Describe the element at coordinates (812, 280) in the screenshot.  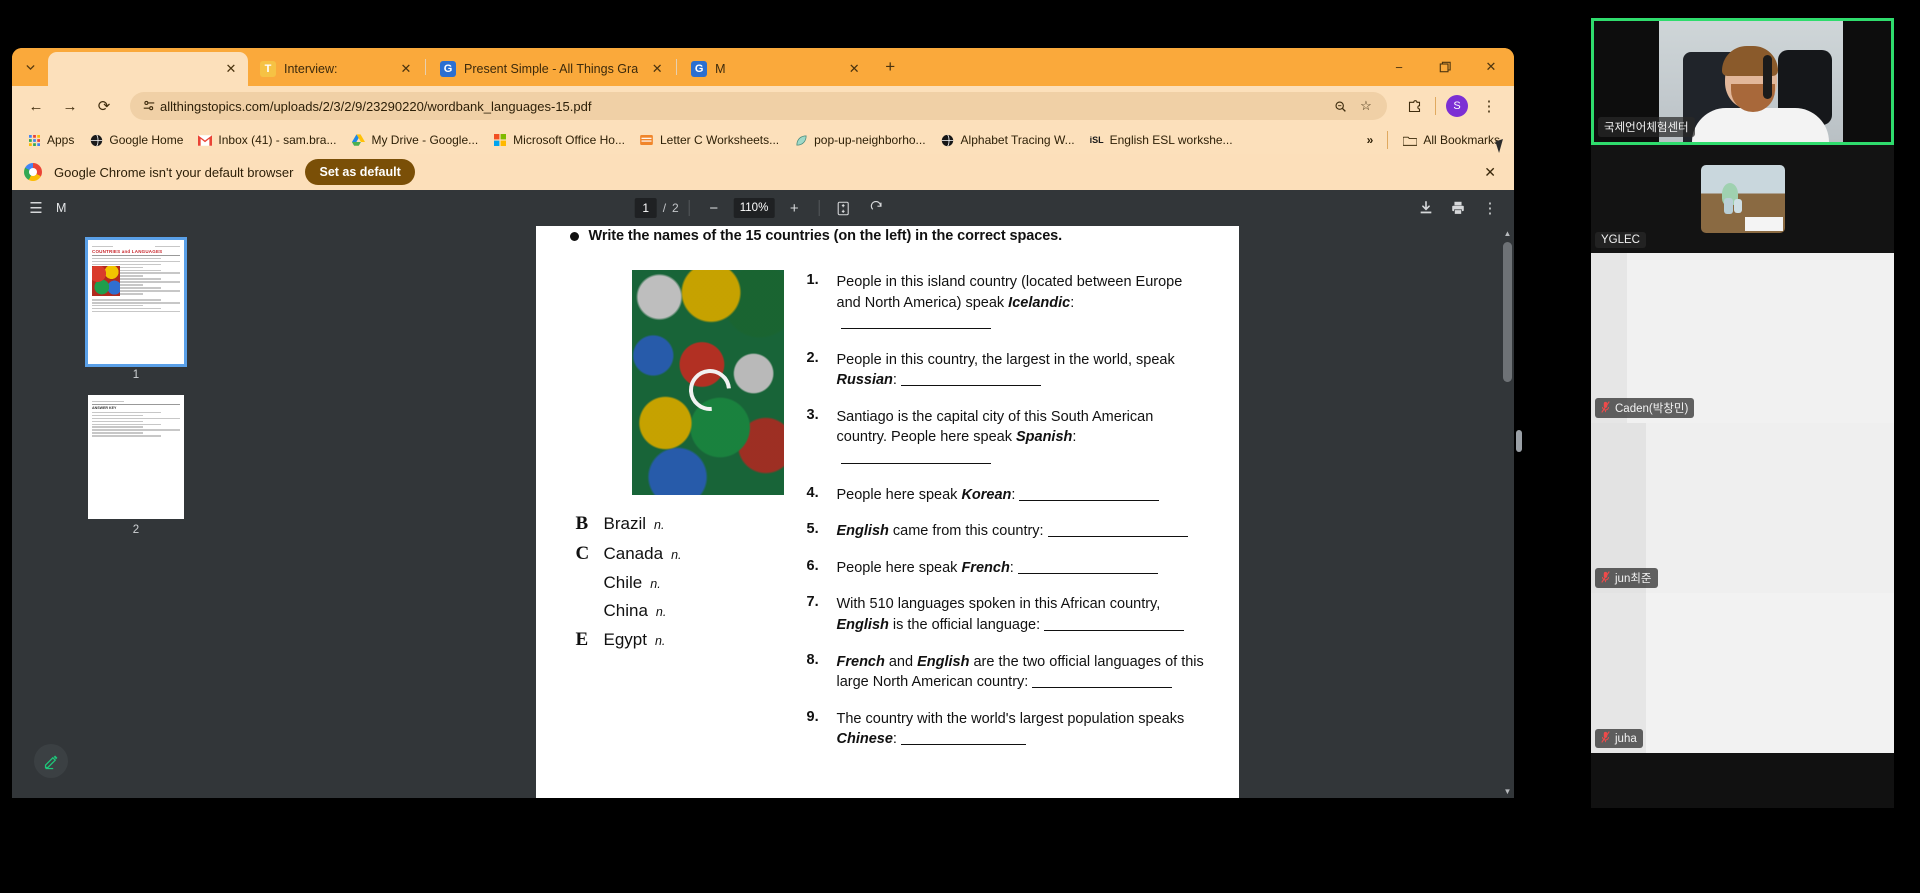
I see `question-number: 1.` at that location.